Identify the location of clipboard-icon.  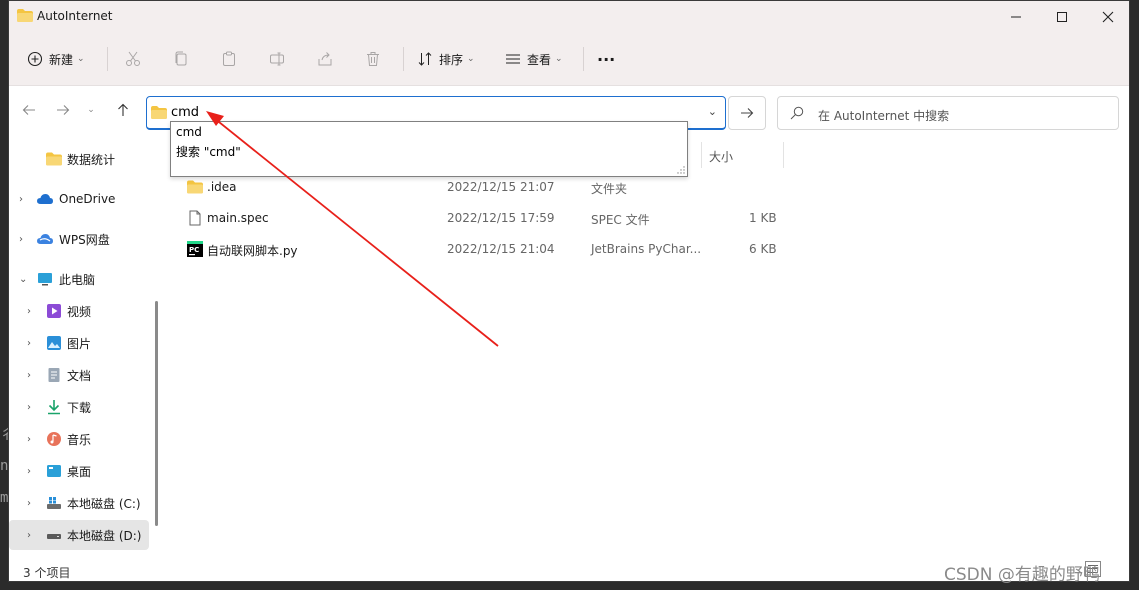
(229, 58).